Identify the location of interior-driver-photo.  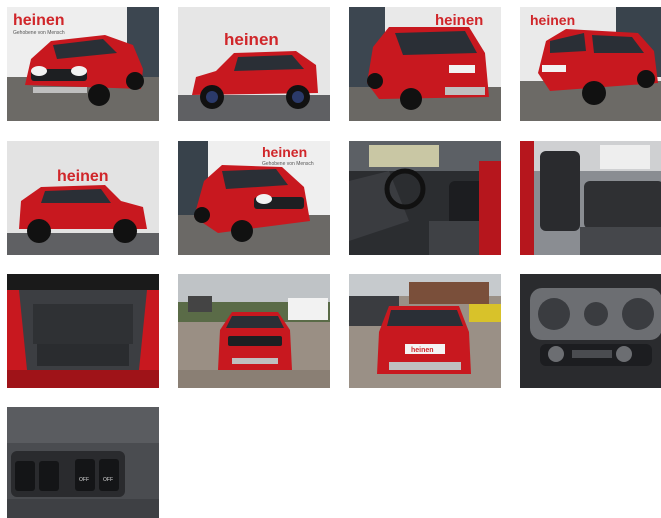
(425, 198).